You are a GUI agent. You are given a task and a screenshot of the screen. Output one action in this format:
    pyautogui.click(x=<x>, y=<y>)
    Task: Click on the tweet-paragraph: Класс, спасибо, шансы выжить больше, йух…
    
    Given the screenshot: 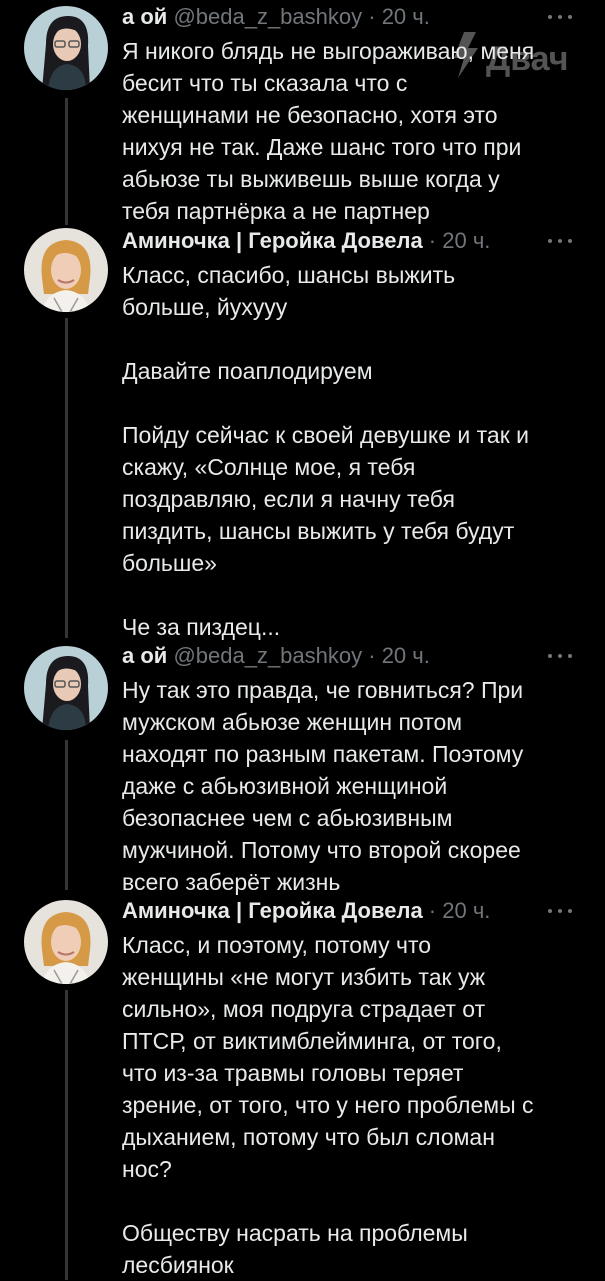 What is the action you would take?
    pyautogui.click(x=289, y=291)
    